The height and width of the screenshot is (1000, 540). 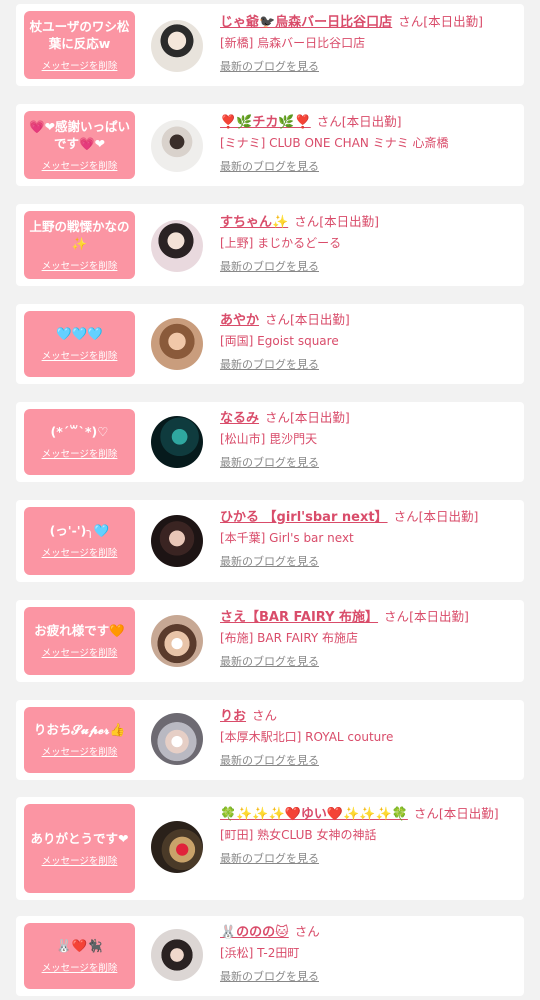 What do you see at coordinates (79, 848) in the screenshot?
I see `message-bubble: ありがとうです❤ メッセージを削除` at bounding box center [79, 848].